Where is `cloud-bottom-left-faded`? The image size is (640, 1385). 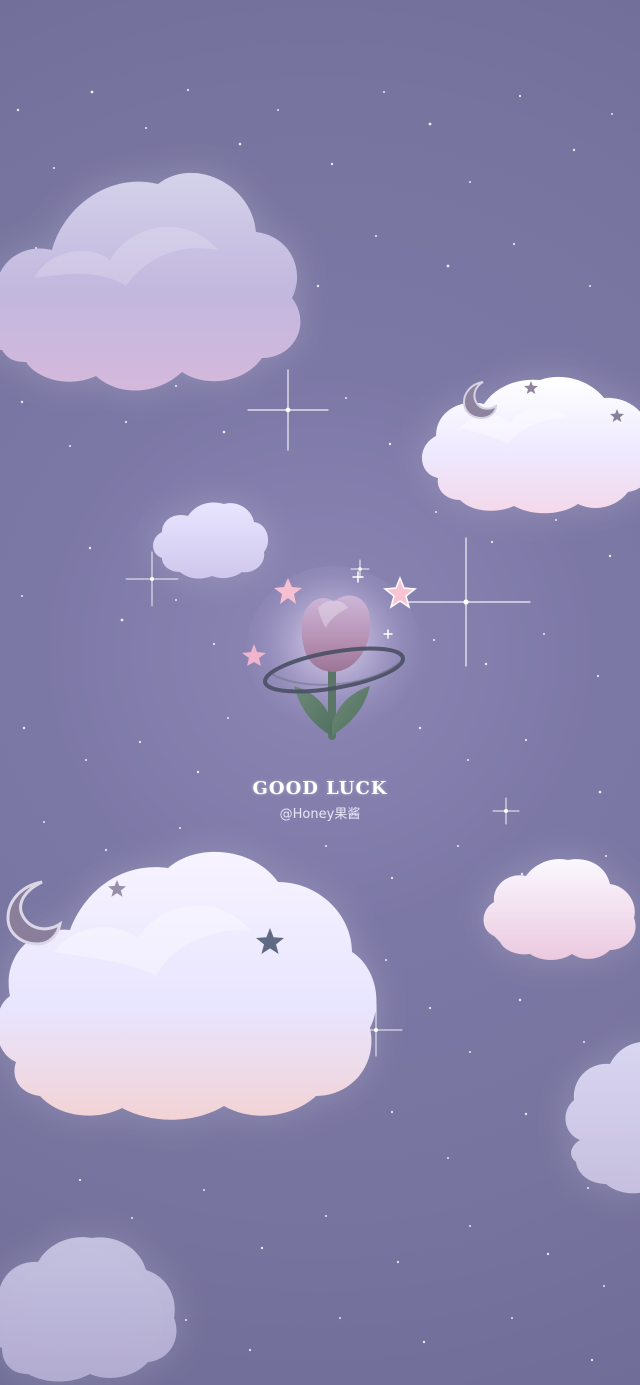
cloud-bottom-left-faded is located at coordinates (90, 1307).